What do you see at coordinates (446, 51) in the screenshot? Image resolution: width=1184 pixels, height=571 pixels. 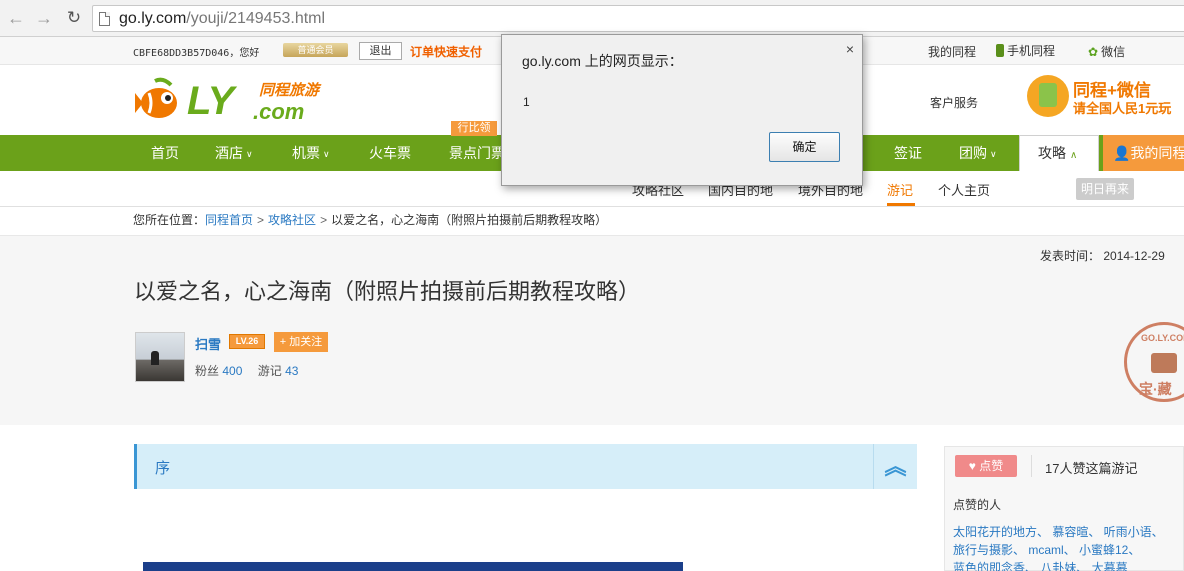 I see `quick-pay-link: 订单快速支付` at bounding box center [446, 51].